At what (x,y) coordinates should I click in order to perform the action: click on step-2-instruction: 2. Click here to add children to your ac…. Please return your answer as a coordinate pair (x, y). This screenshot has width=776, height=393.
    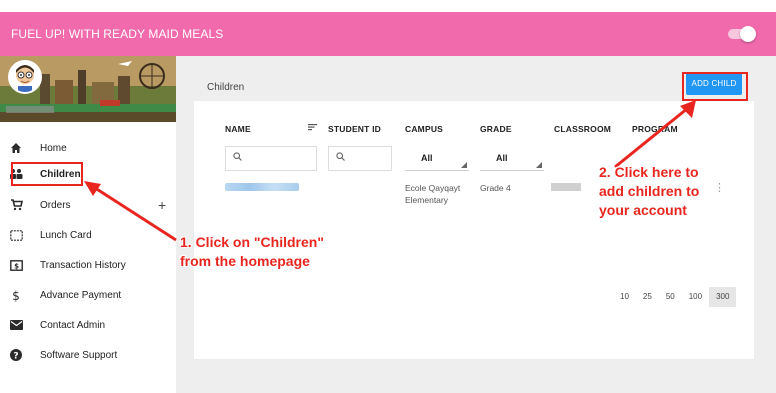
    Looking at the image, I should click on (649, 191).